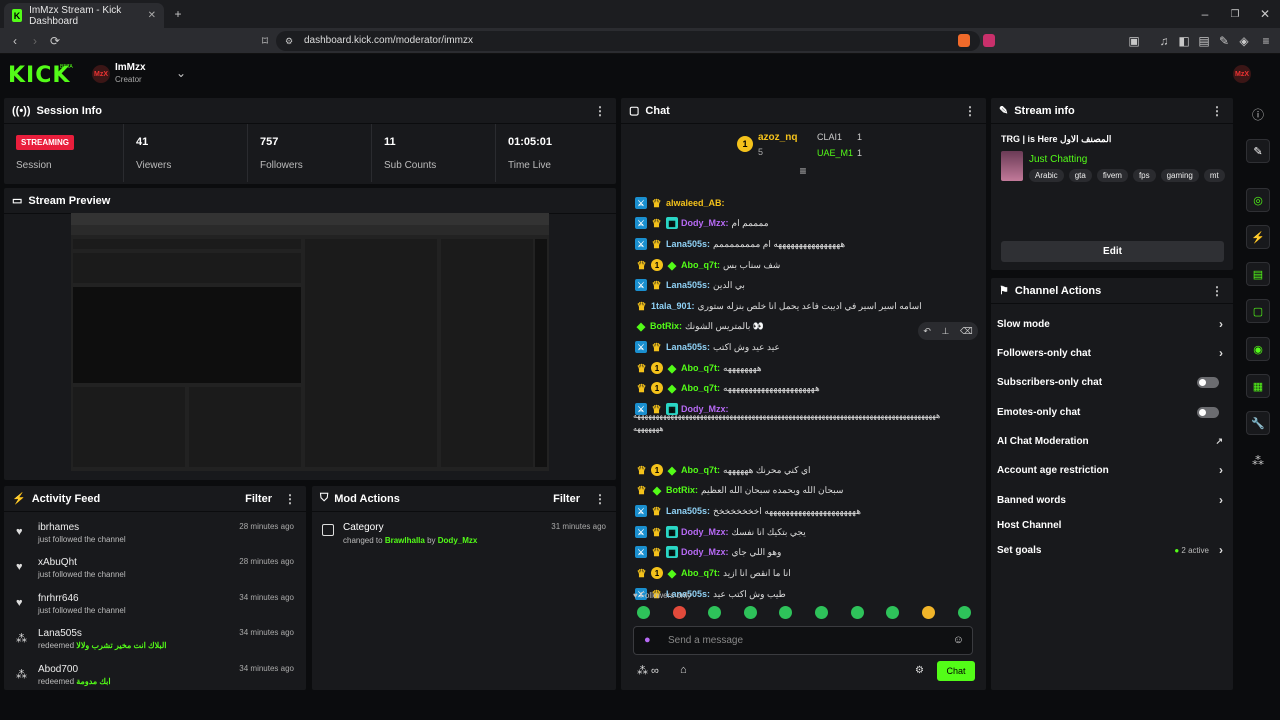  I want to click on heart-icon: ♥, so click(19, 603).